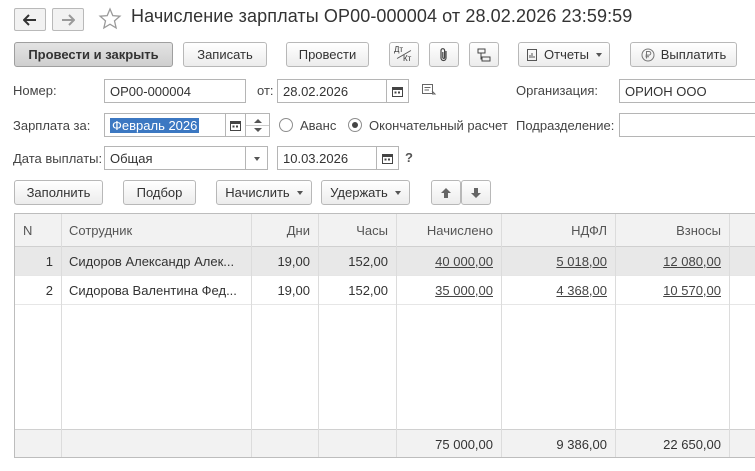  Describe the element at coordinates (672, 261) in the screenshot. I see `contributions-link: 12 080,00` at that location.